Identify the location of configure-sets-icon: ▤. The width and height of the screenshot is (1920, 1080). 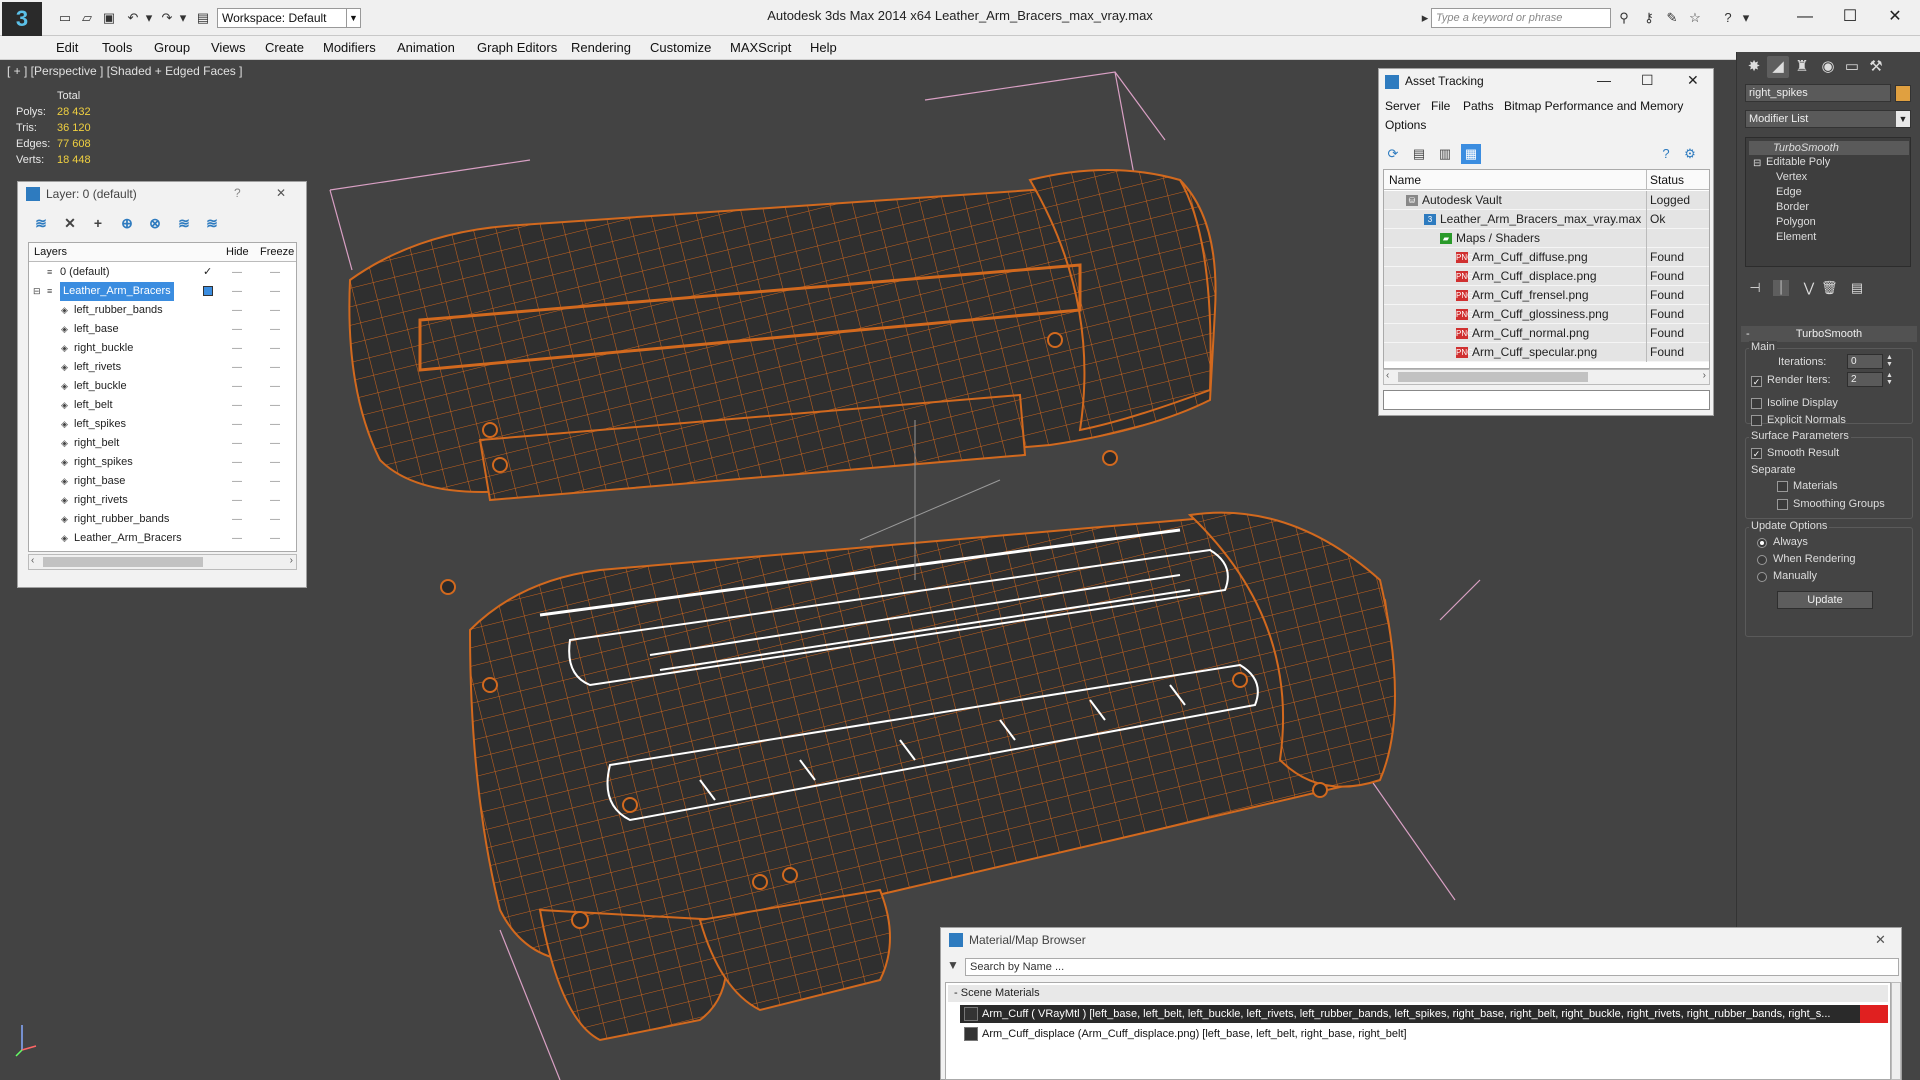
(1857, 288).